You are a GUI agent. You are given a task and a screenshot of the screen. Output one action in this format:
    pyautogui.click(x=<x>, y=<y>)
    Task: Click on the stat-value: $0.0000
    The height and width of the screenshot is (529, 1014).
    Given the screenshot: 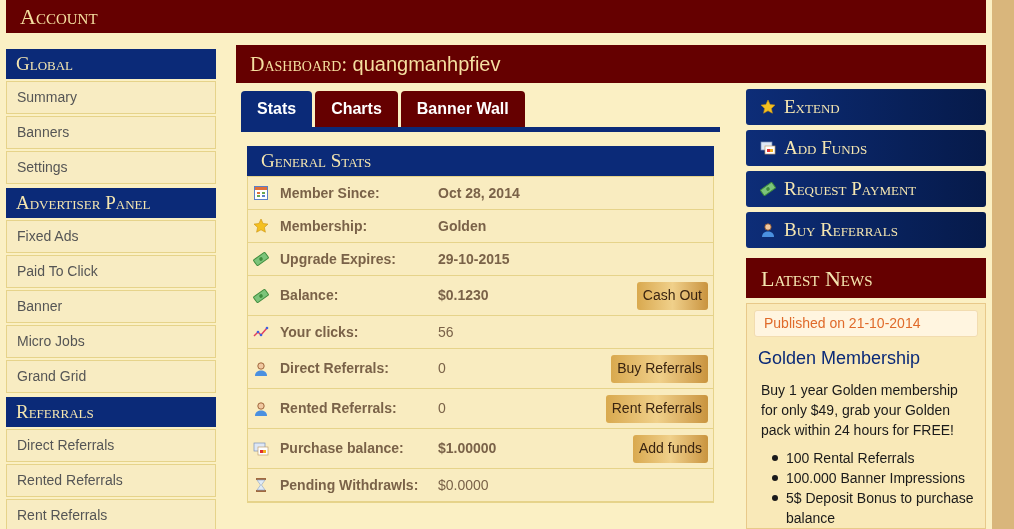 What is the action you would take?
    pyautogui.click(x=463, y=485)
    